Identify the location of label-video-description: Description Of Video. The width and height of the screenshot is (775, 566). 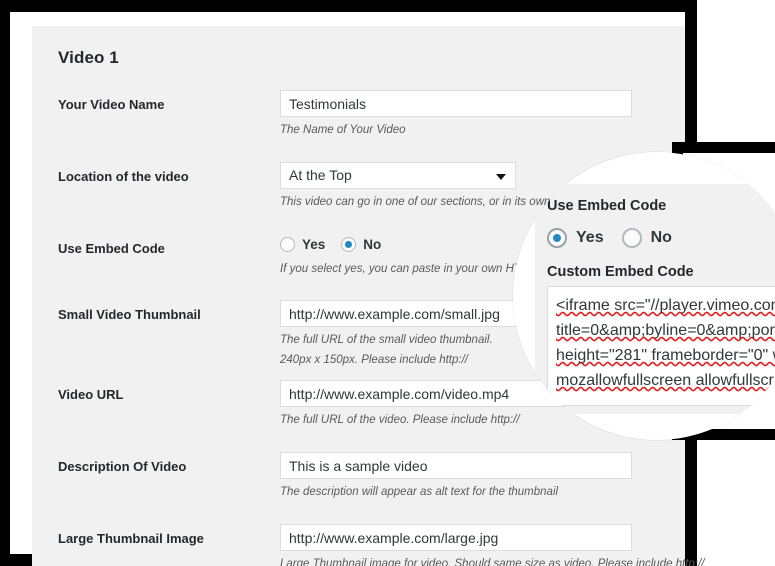
(122, 466).